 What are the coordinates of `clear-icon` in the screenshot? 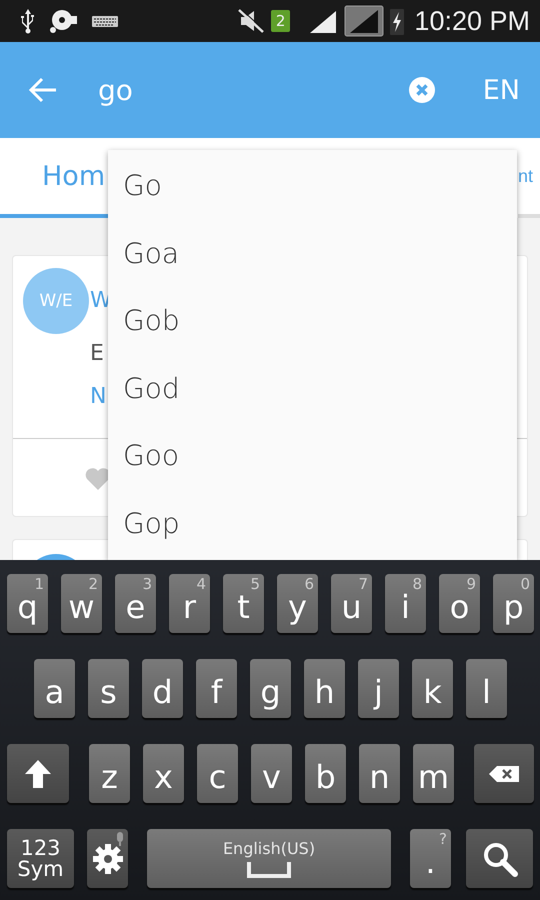 It's located at (421, 90).